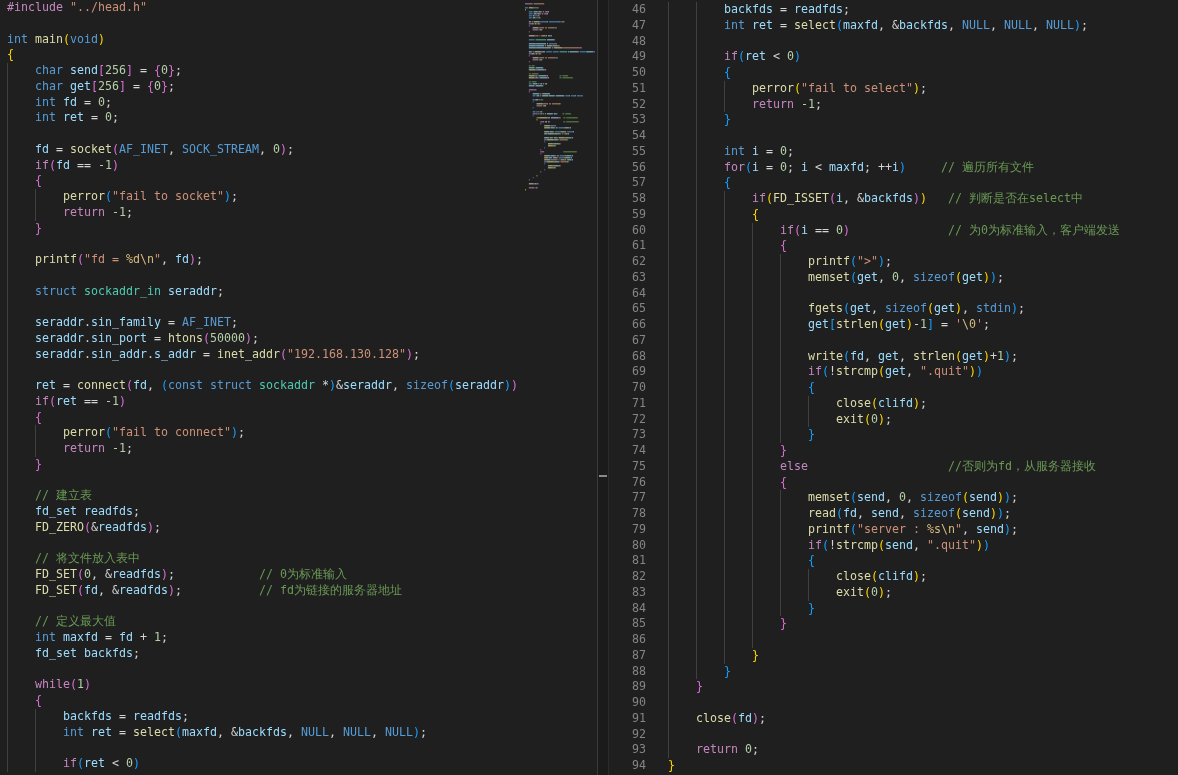  I want to click on code-line: printf("fd = %d\n", fd);, so click(119, 260).